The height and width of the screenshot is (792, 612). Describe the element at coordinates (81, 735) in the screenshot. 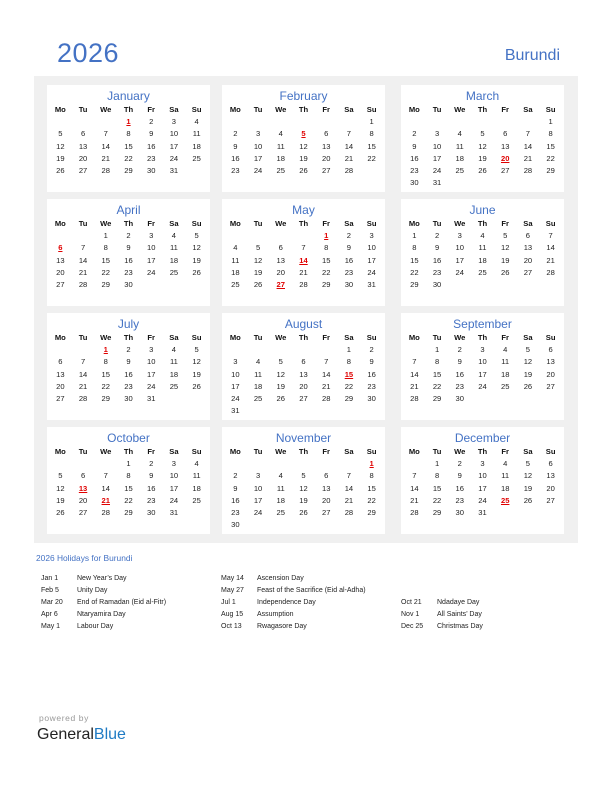

I see `generalblue-logo: GeneralBlue` at that location.